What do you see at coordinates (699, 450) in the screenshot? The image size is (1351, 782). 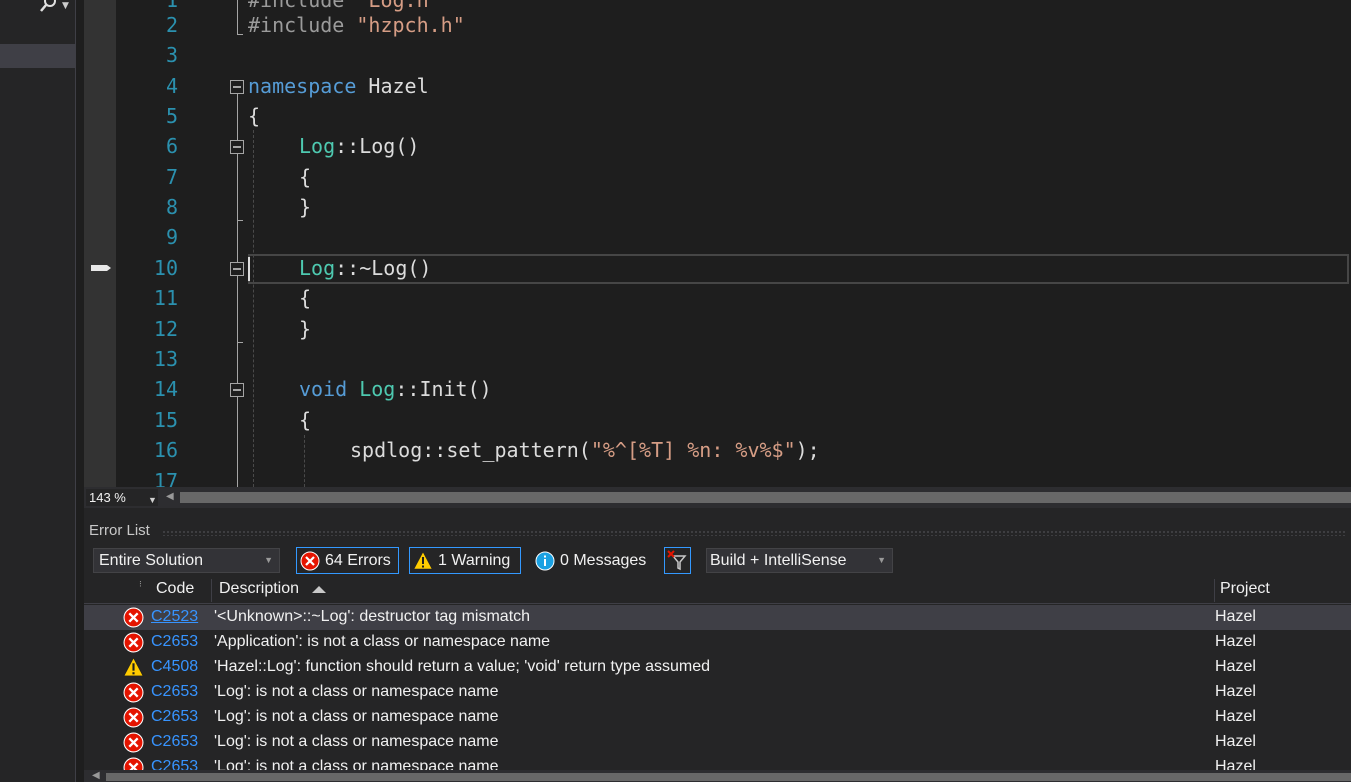 I see `format-specifier: %n` at bounding box center [699, 450].